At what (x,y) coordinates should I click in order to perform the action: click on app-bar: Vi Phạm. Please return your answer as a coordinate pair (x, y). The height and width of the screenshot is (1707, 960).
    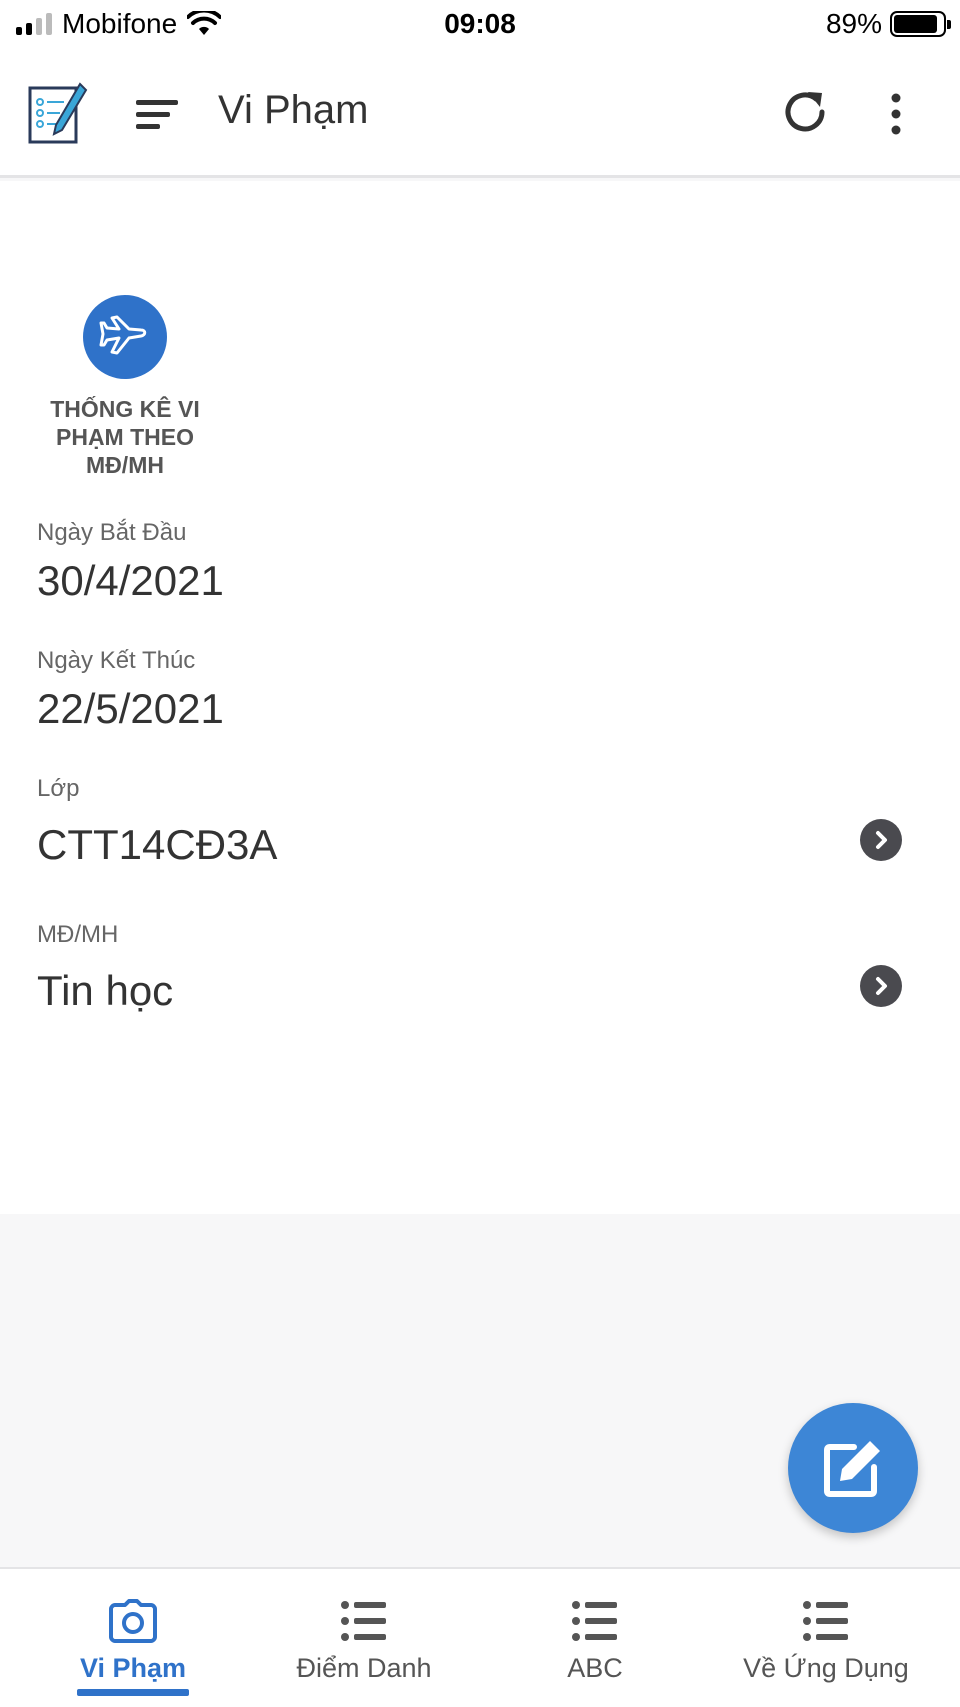
    Looking at the image, I should click on (480, 114).